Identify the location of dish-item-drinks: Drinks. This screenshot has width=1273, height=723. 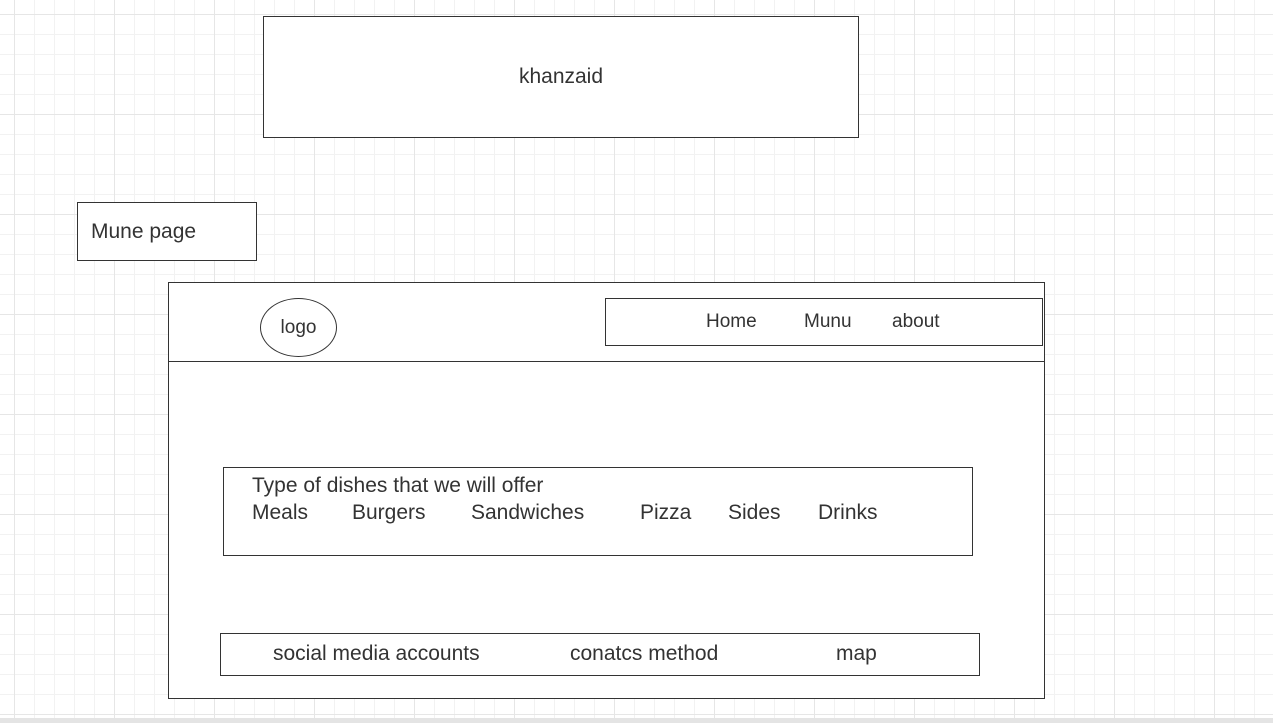
(848, 512).